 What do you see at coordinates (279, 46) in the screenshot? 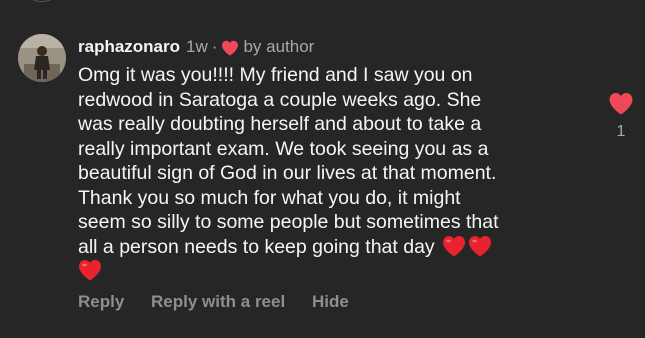
I see `by-author-label: by author` at bounding box center [279, 46].